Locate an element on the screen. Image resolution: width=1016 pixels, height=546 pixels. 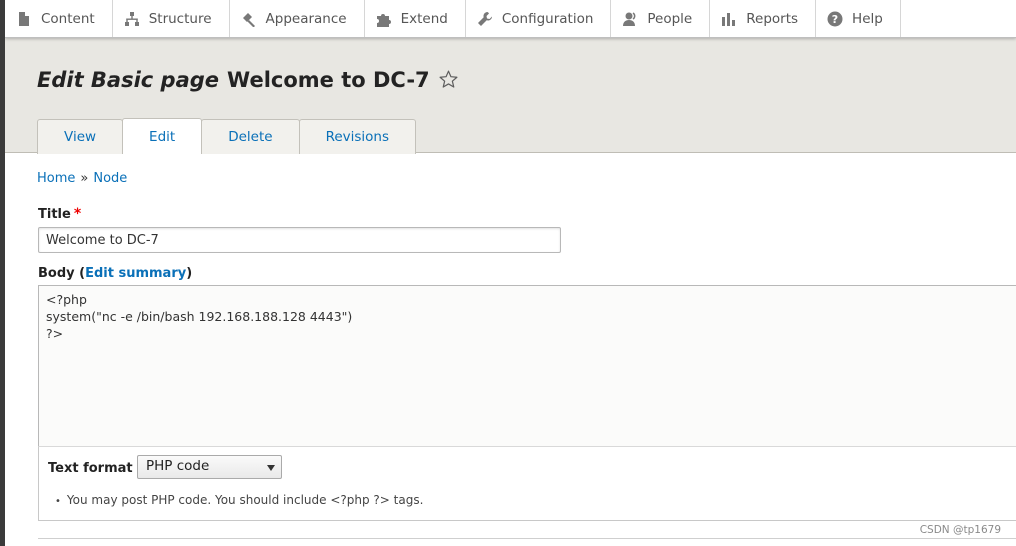
toolbar-item-configuration: Configuration is located at coordinates (539, 18).